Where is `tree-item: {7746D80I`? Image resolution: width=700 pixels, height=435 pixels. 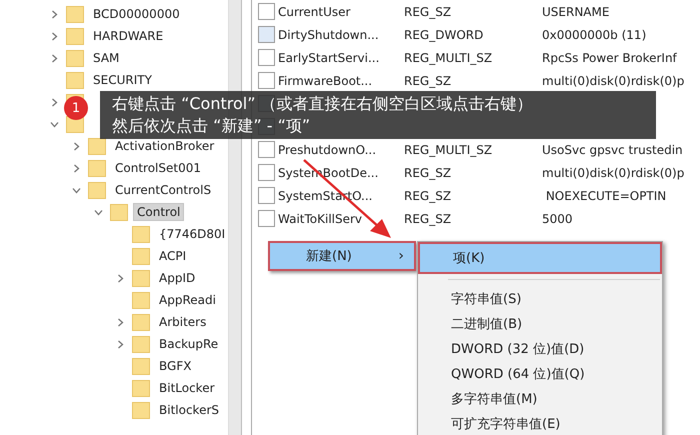 tree-item: {7746D80I is located at coordinates (191, 234).